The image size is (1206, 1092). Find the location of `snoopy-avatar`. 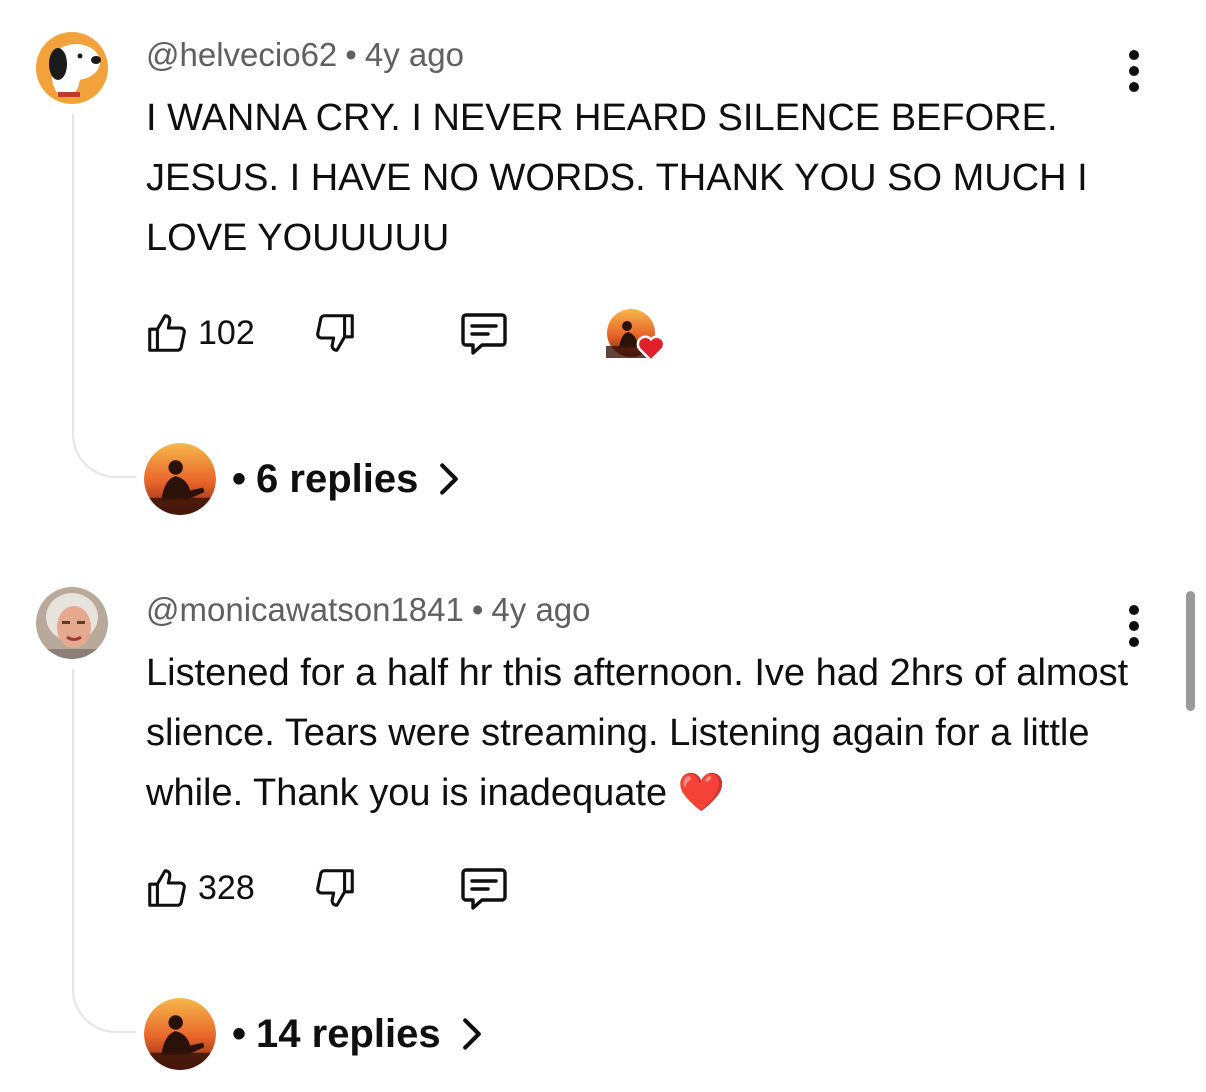

snoopy-avatar is located at coordinates (72, 68).